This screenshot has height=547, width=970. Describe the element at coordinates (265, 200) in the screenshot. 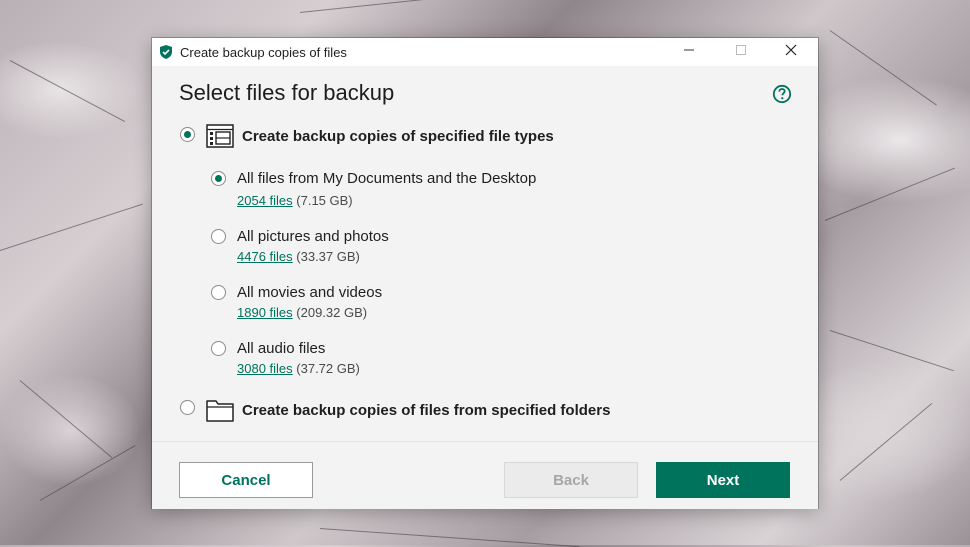

I see `files-link-documents: 2054 files` at that location.